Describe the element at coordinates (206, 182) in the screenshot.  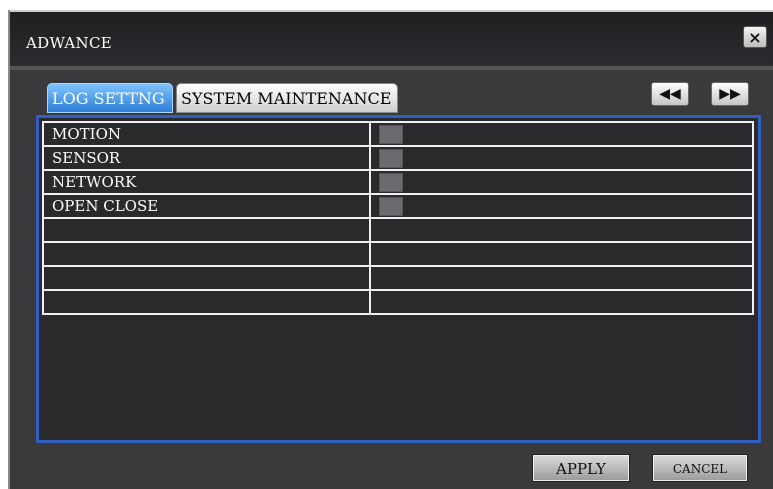
I see `log-type-label: NETWORK` at that location.